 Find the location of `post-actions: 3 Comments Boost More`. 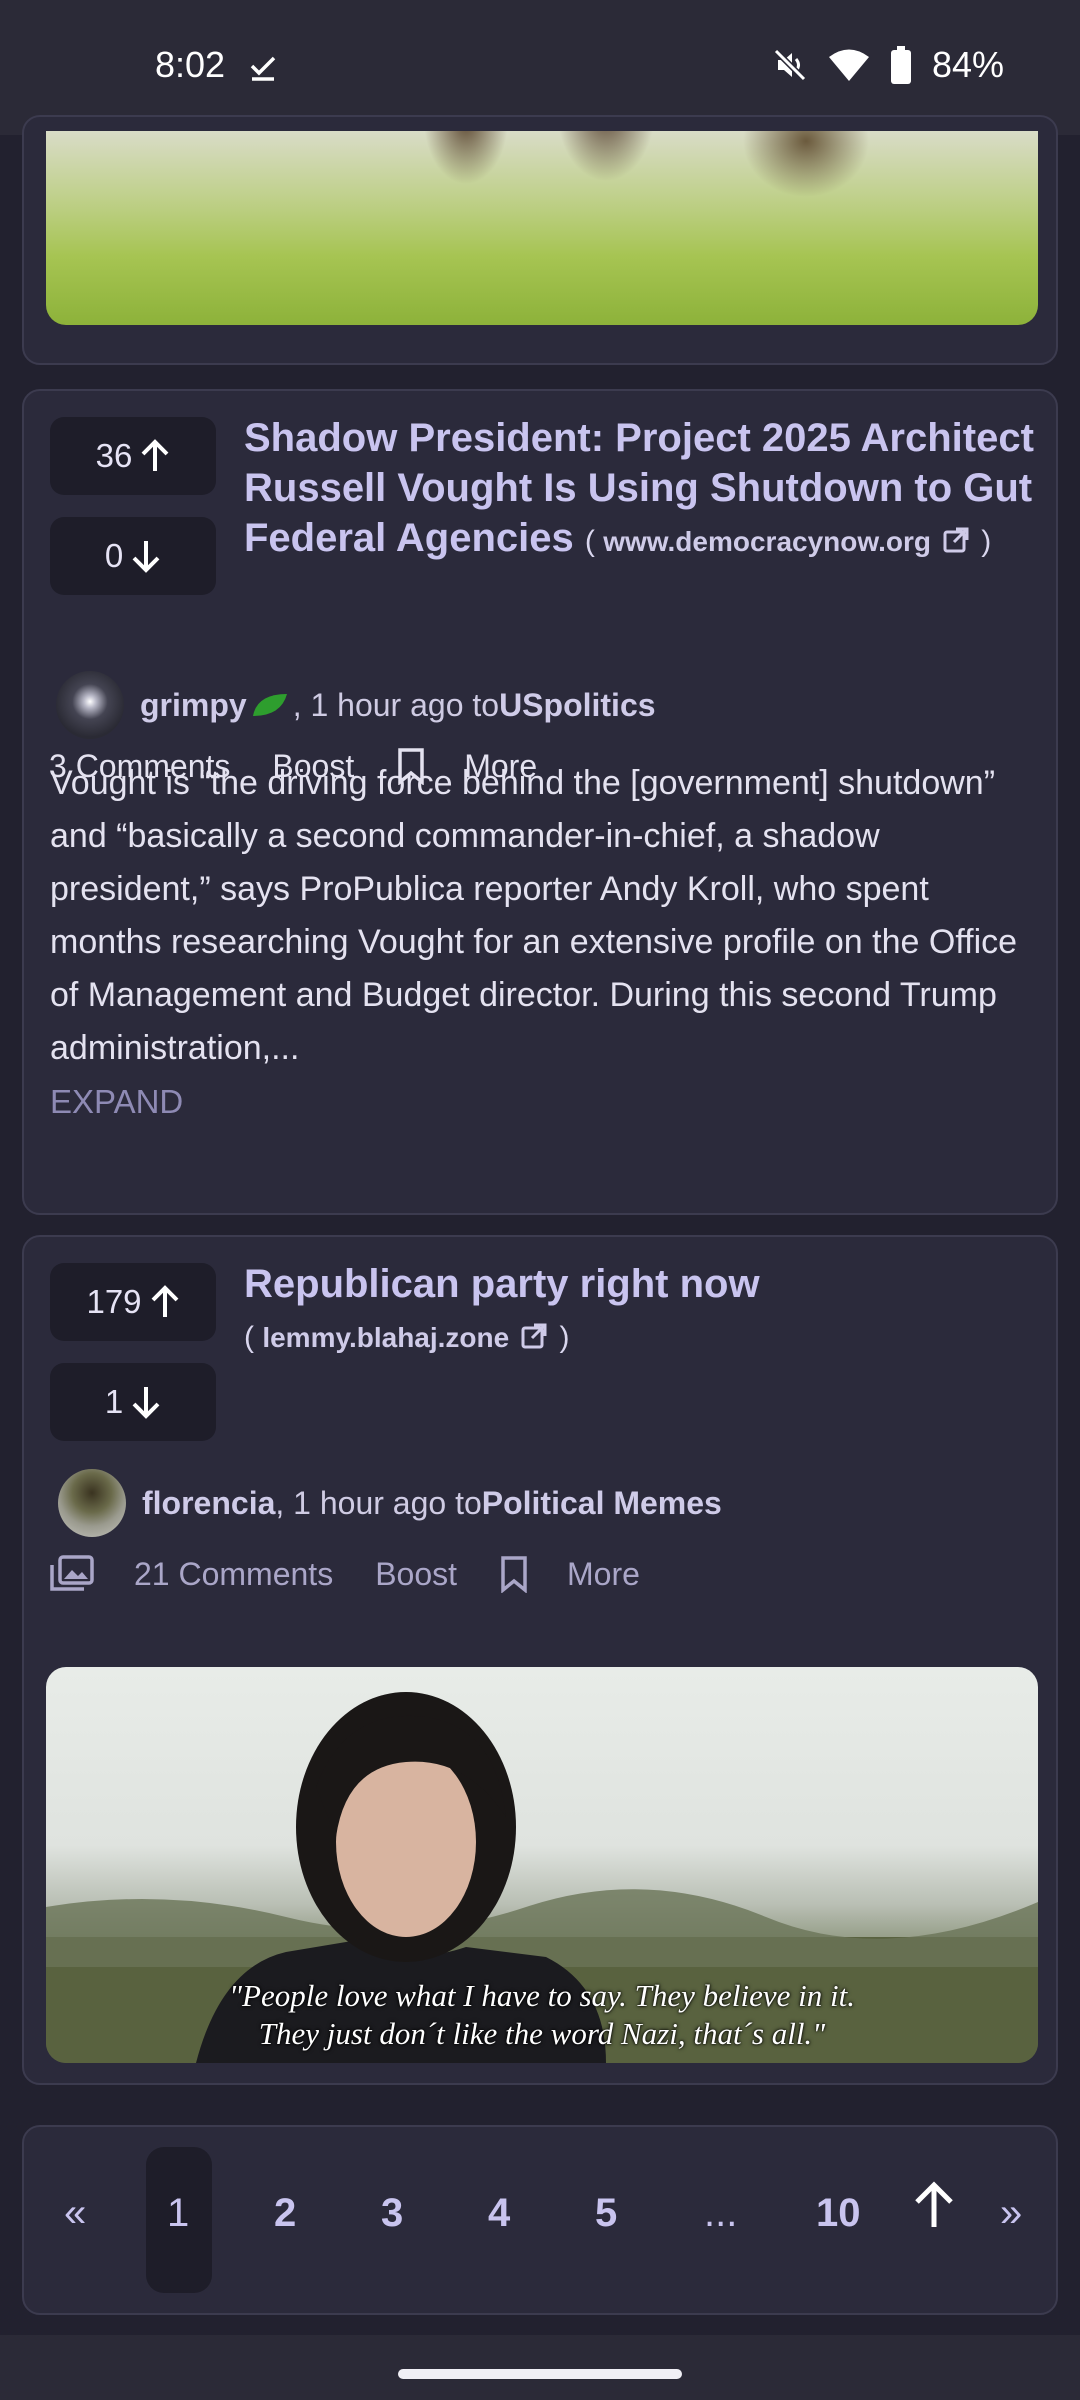

post-actions: 3 Comments Boost More is located at coordinates (314, 766).